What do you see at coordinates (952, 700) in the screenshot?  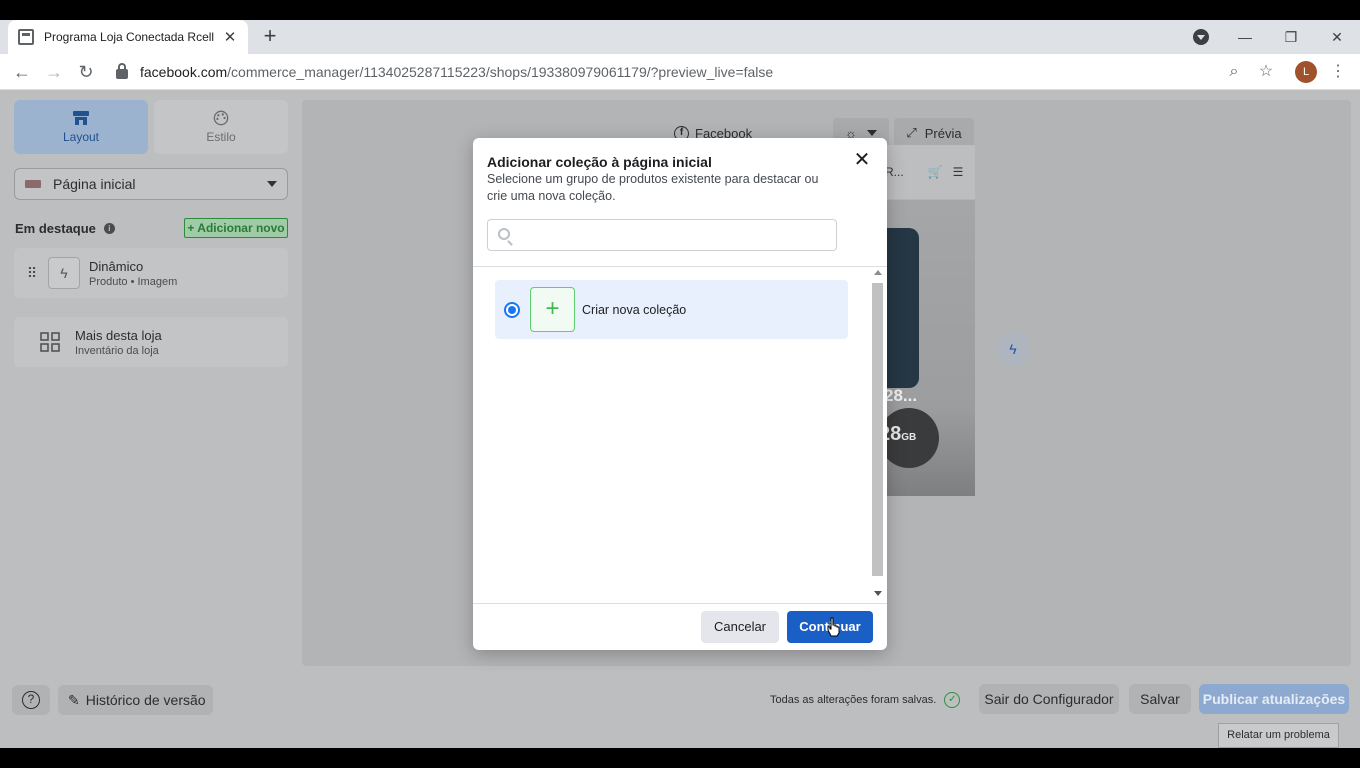 I see `check-circle-icon: ✓` at bounding box center [952, 700].